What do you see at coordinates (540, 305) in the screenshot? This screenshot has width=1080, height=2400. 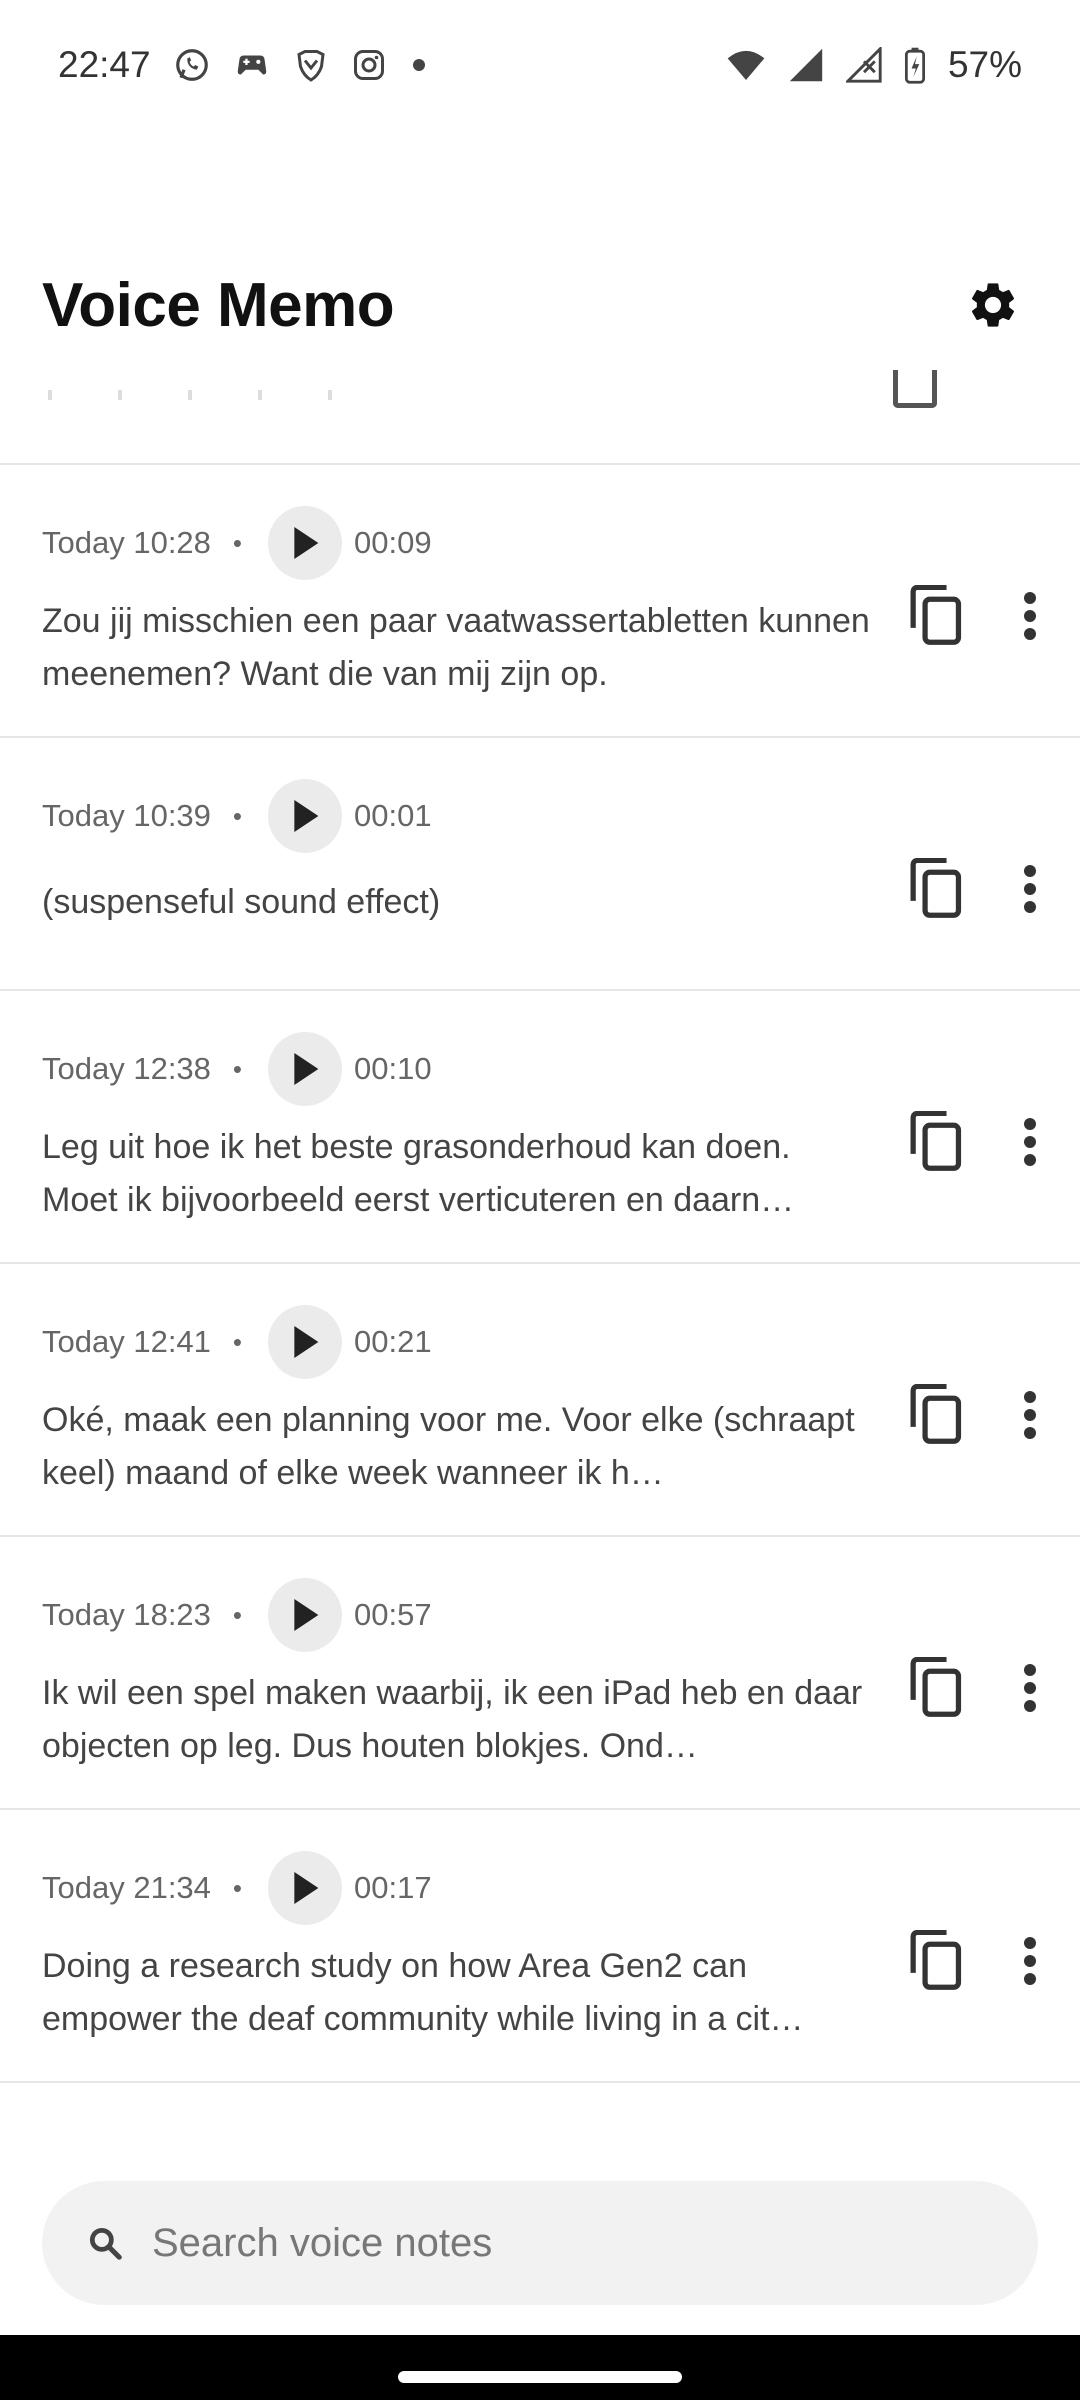 I see `app-header: Voice Memo` at bounding box center [540, 305].